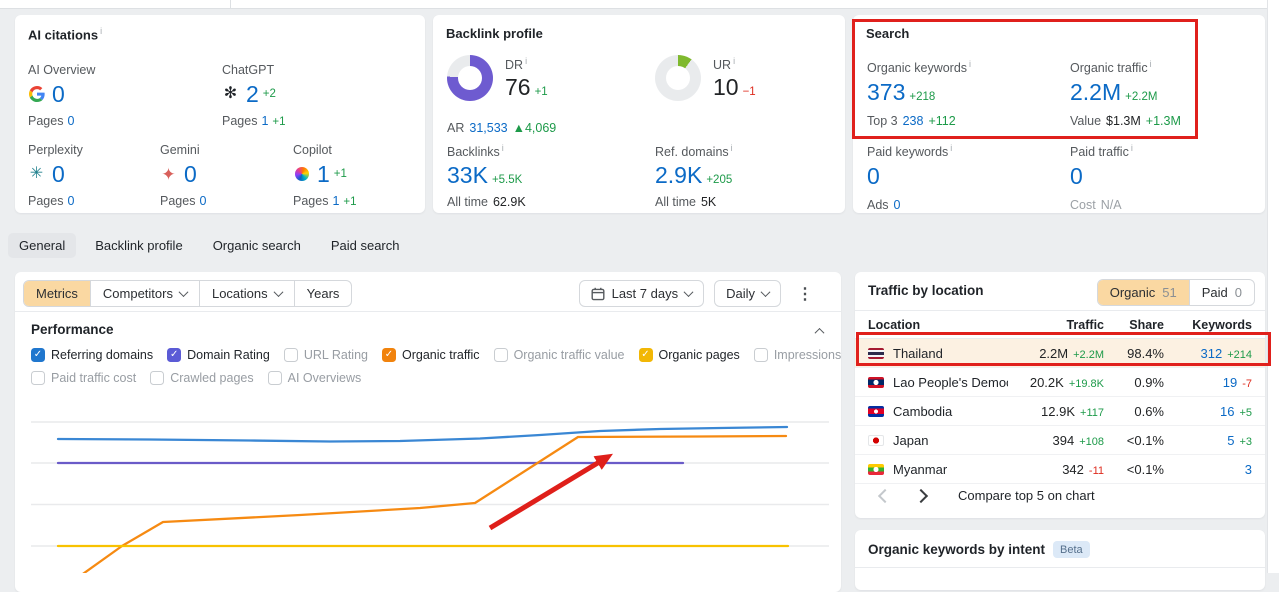  I want to click on organic-toggle: Organic 51, so click(1143, 292).